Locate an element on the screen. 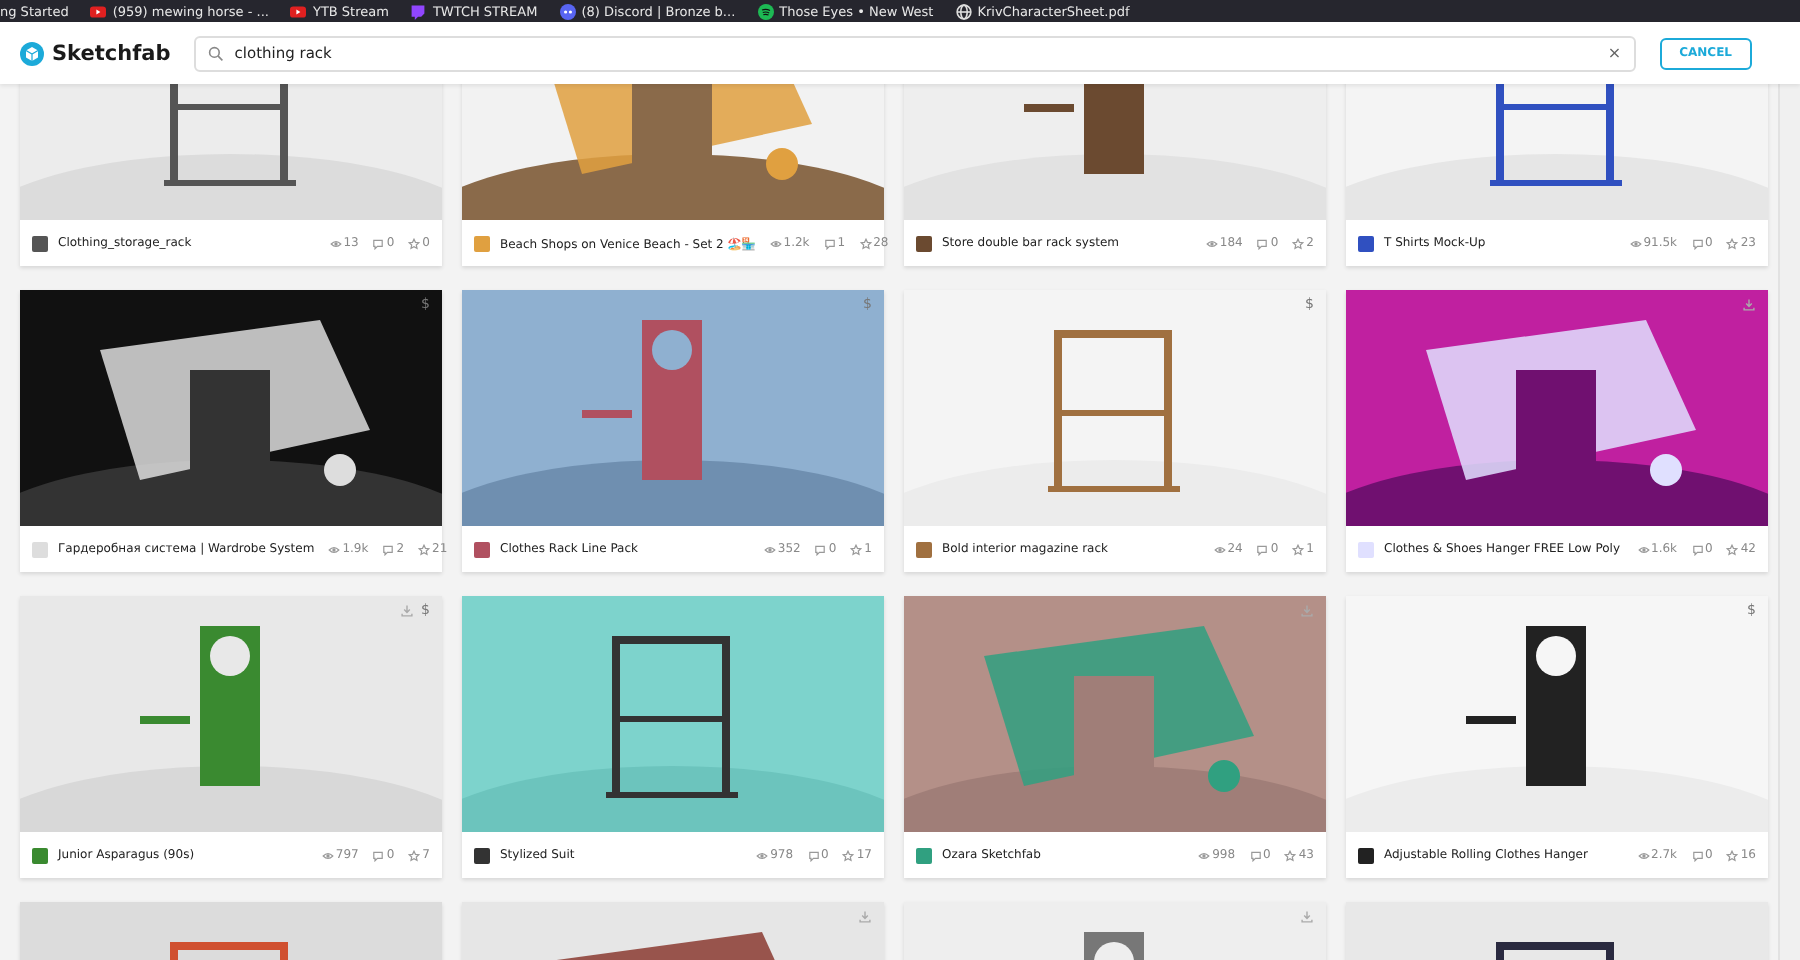  chat-bubble-icon is located at coordinates (418, 11).